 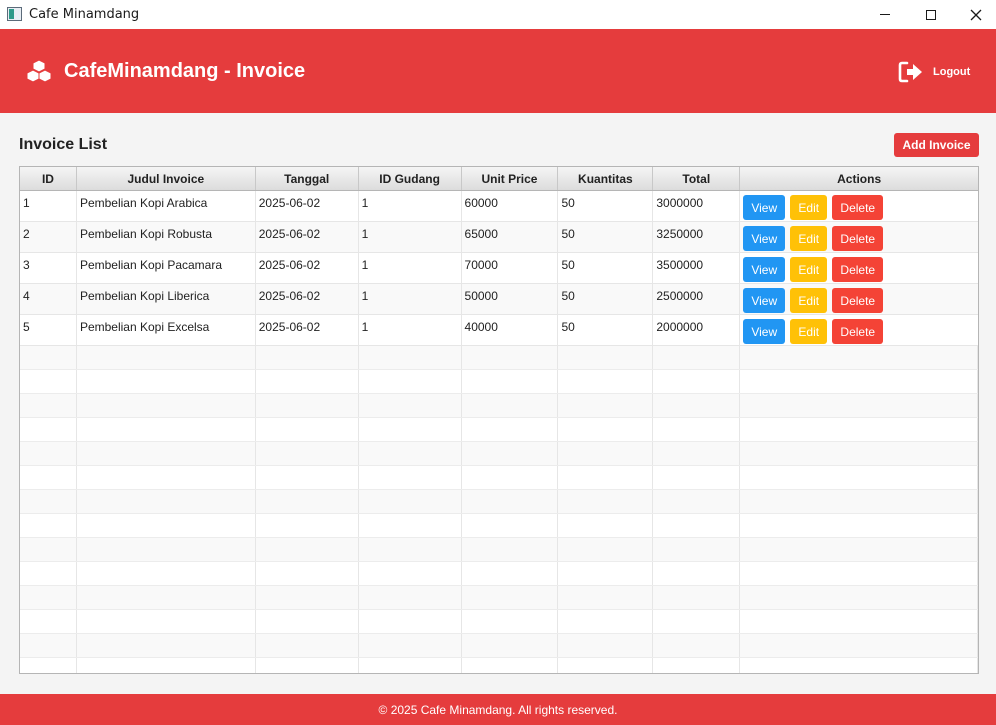 I want to click on cell-id: 3, so click(x=48, y=268).